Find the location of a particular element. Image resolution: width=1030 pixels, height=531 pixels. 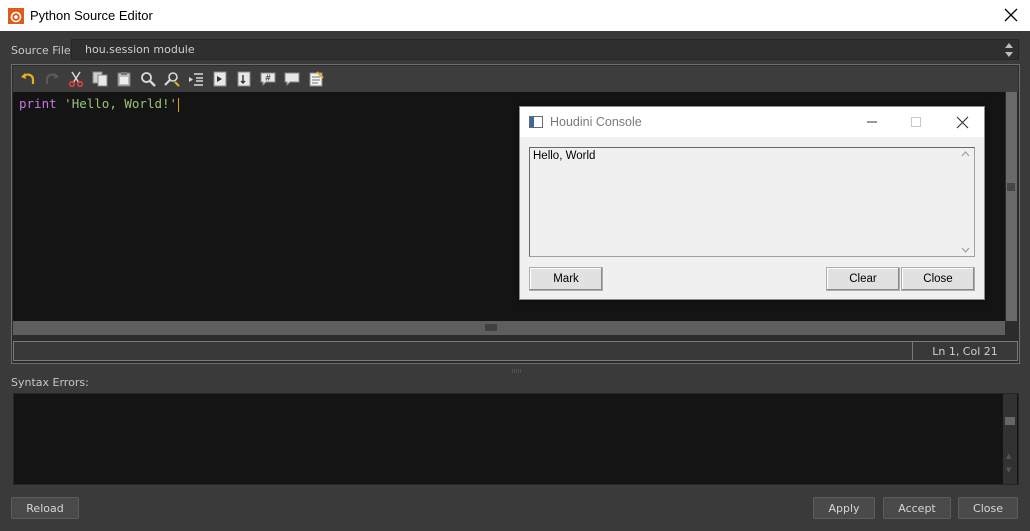

cut-icon is located at coordinates (76, 79).